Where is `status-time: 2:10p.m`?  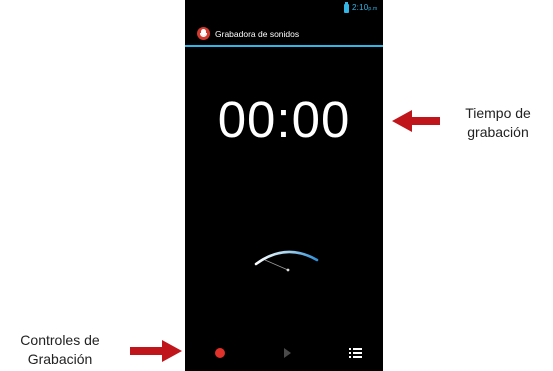
status-time: 2:10p.m is located at coordinates (364, 7).